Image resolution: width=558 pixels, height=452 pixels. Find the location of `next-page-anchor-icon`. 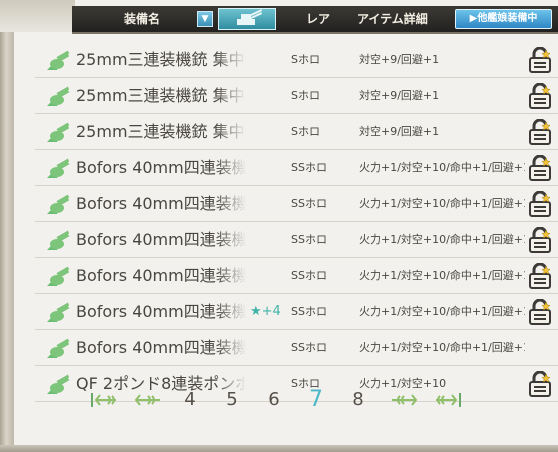

next-page-anchor-icon is located at coordinates (403, 400).